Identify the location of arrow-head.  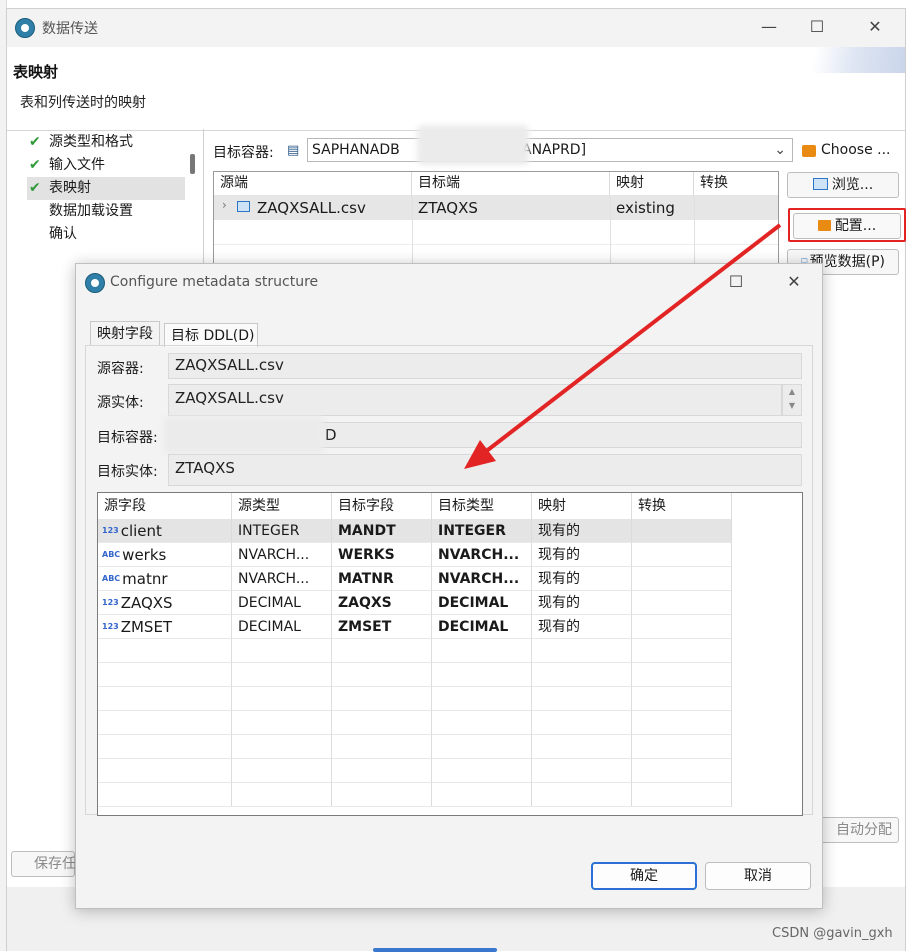
(480, 454).